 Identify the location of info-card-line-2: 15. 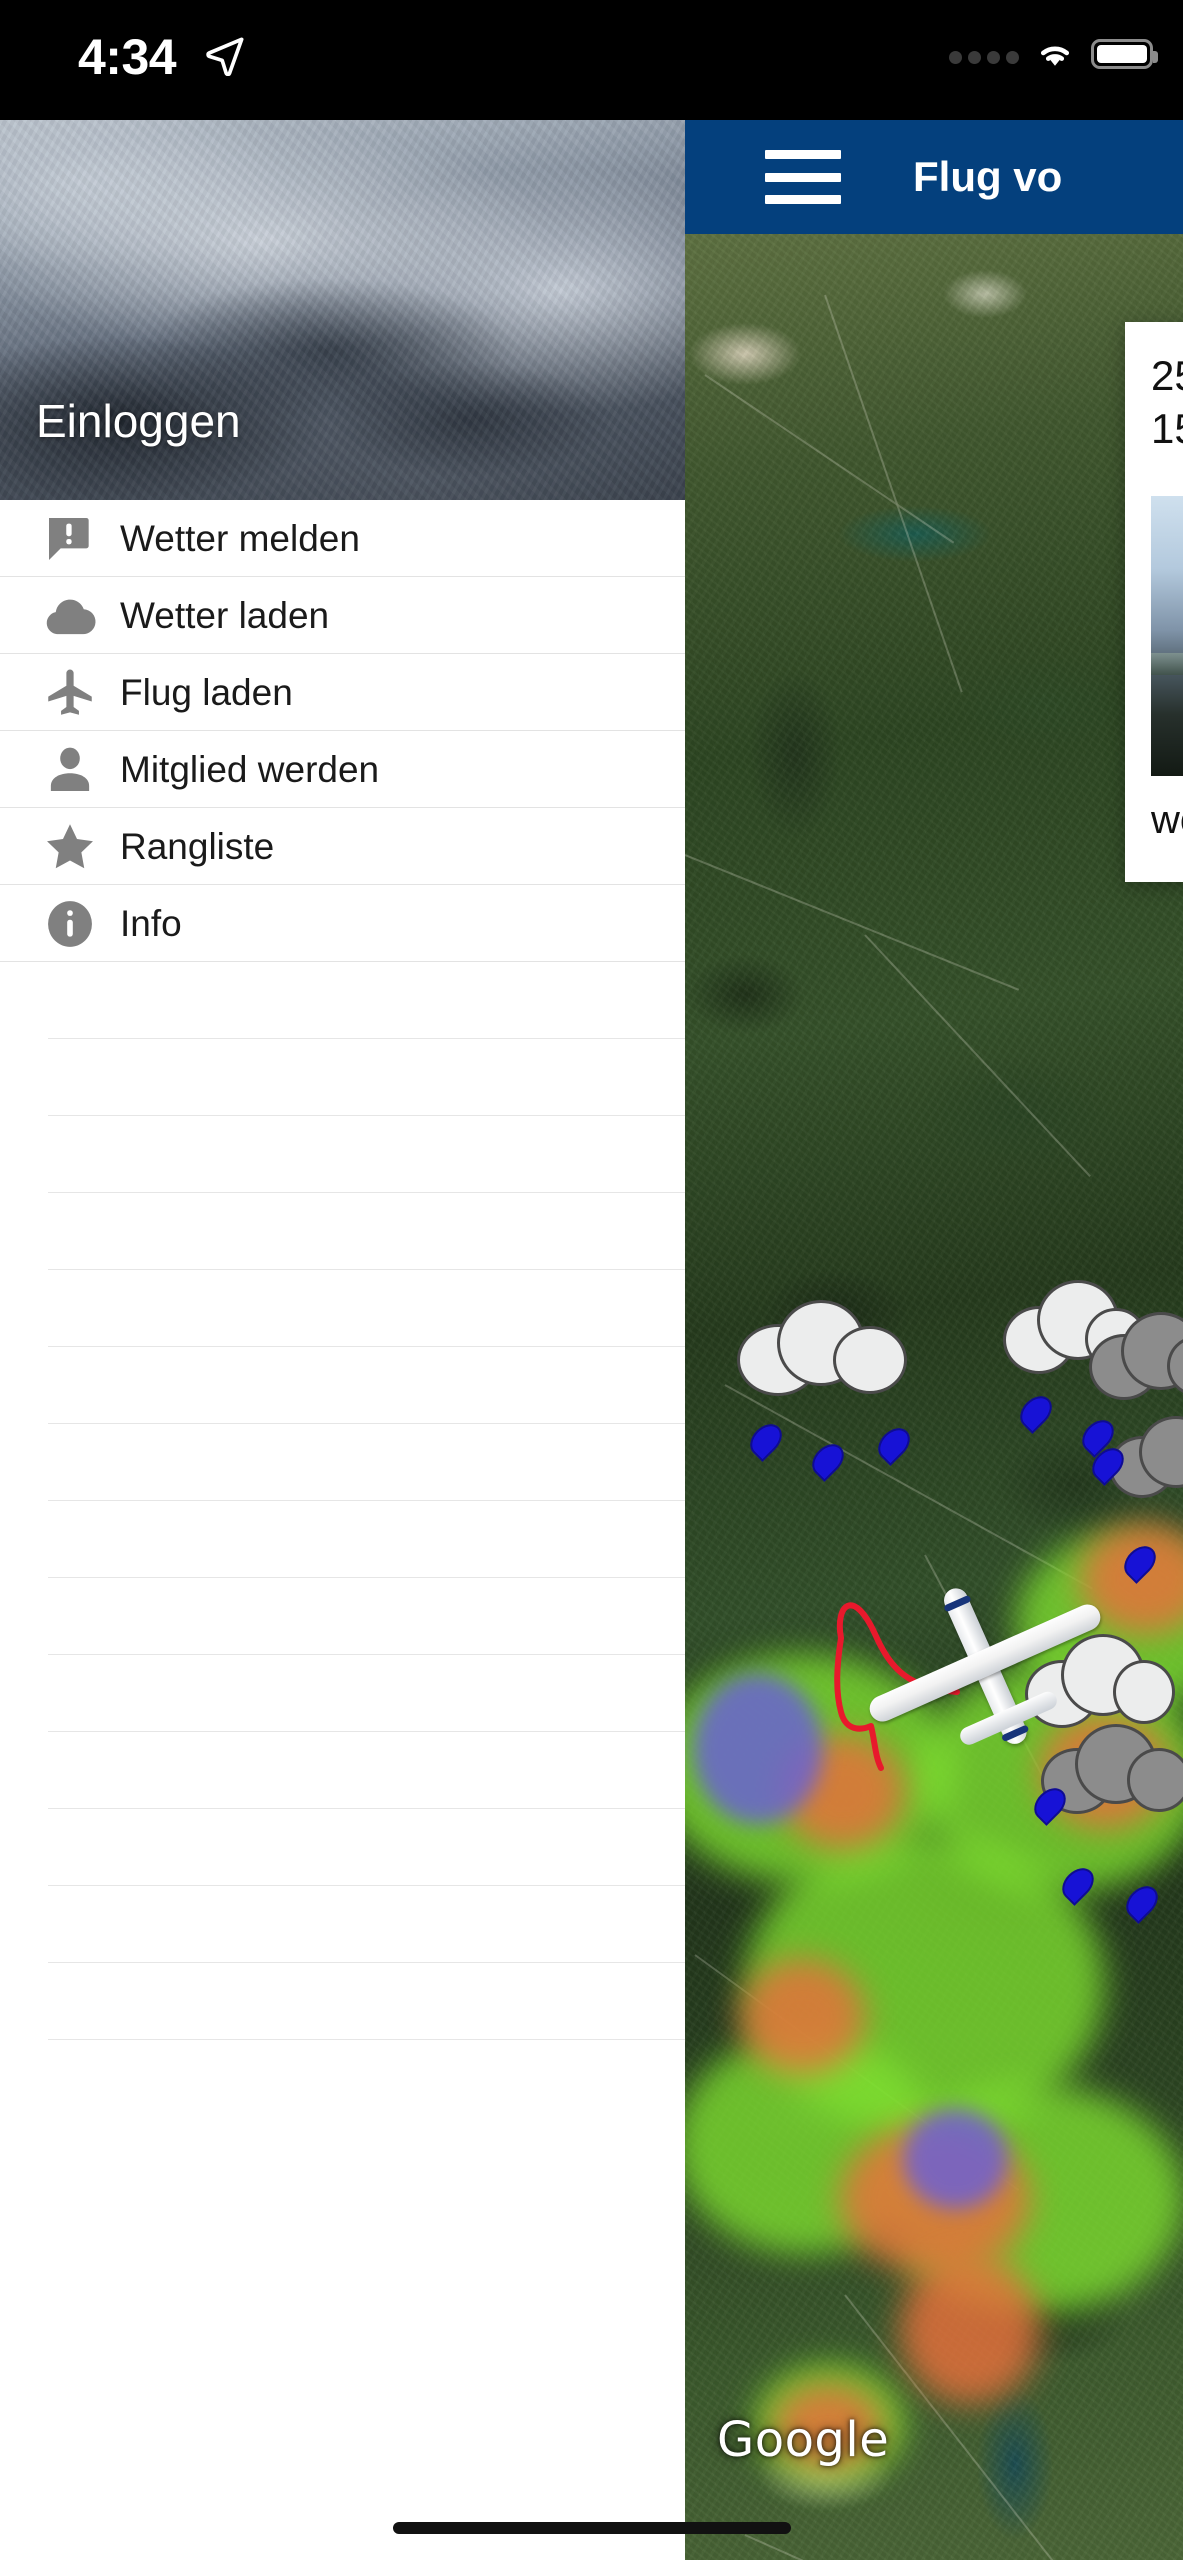
(1167, 428).